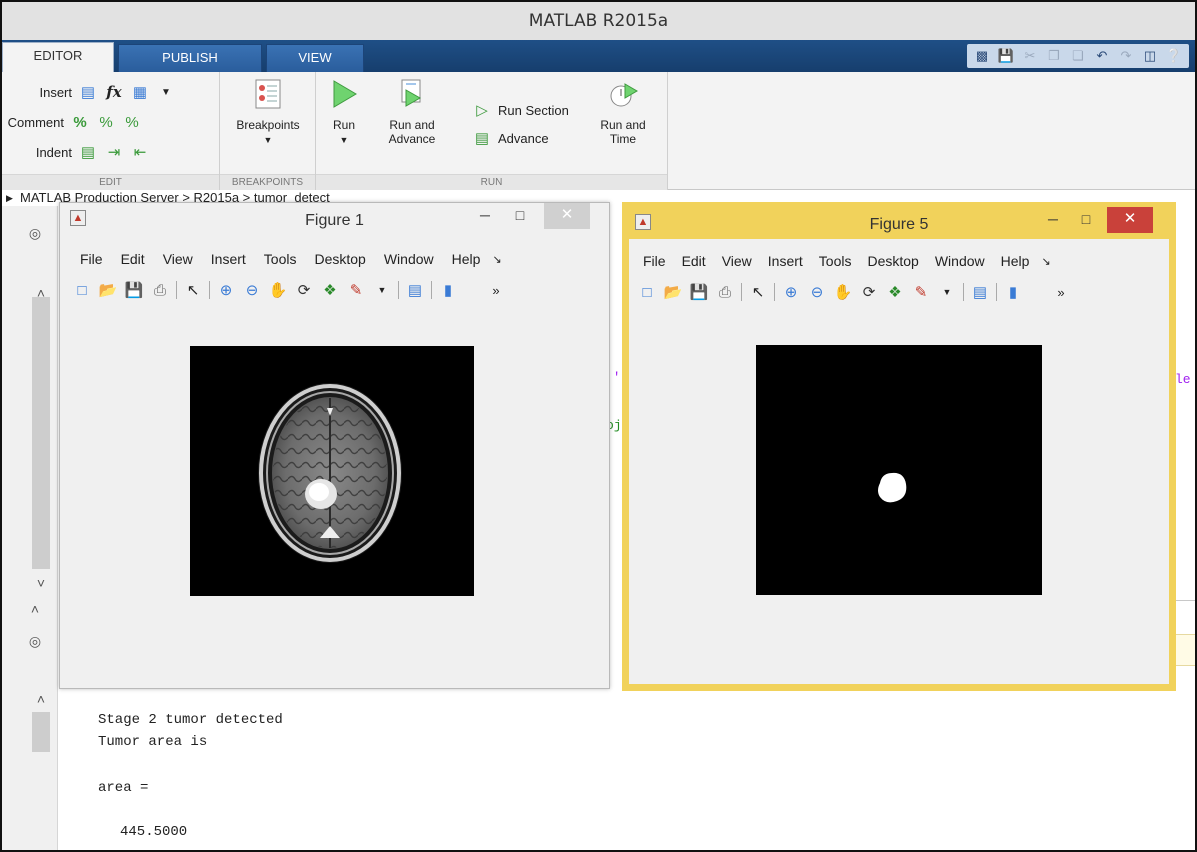 The width and height of the screenshot is (1197, 852). What do you see at coordinates (412, 112) in the screenshot?
I see `run-and-advance-button: Run and Advance` at bounding box center [412, 112].